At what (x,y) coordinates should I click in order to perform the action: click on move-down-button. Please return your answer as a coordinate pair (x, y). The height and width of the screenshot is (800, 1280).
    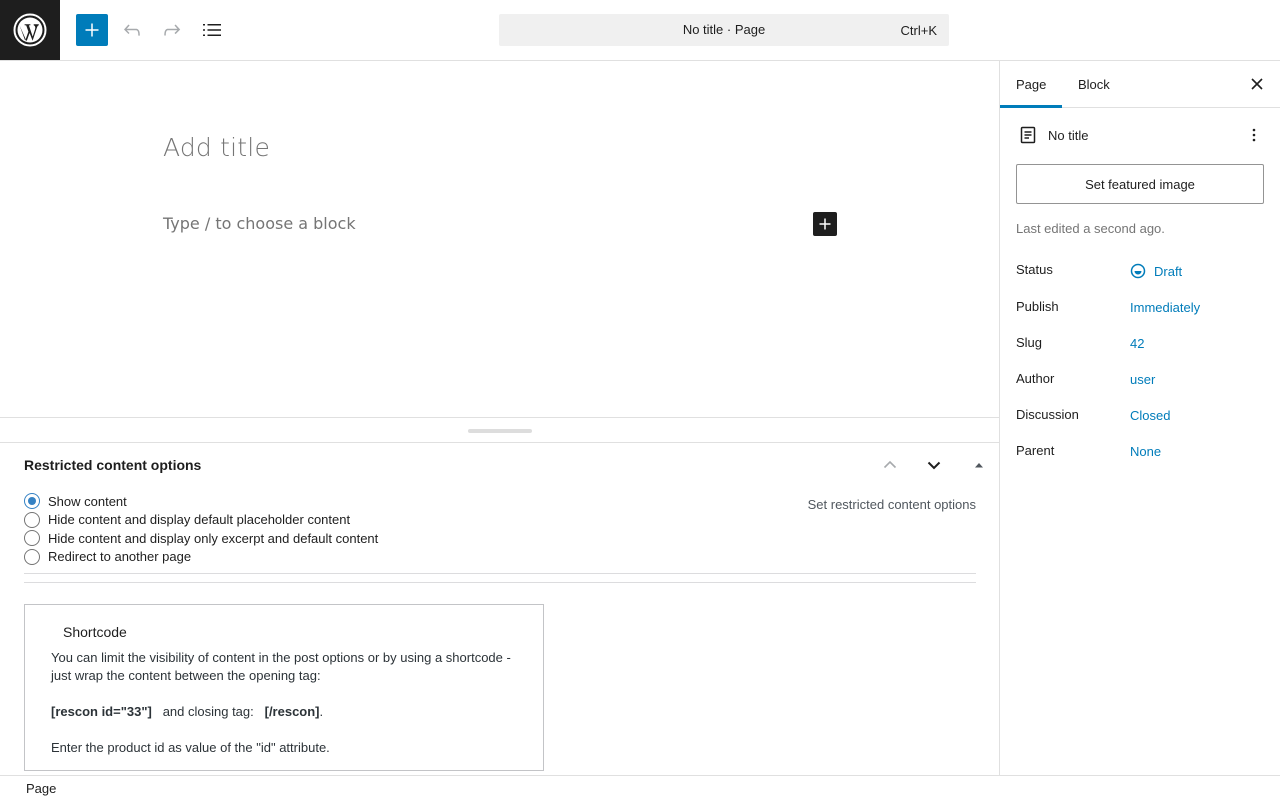
    Looking at the image, I should click on (934, 465).